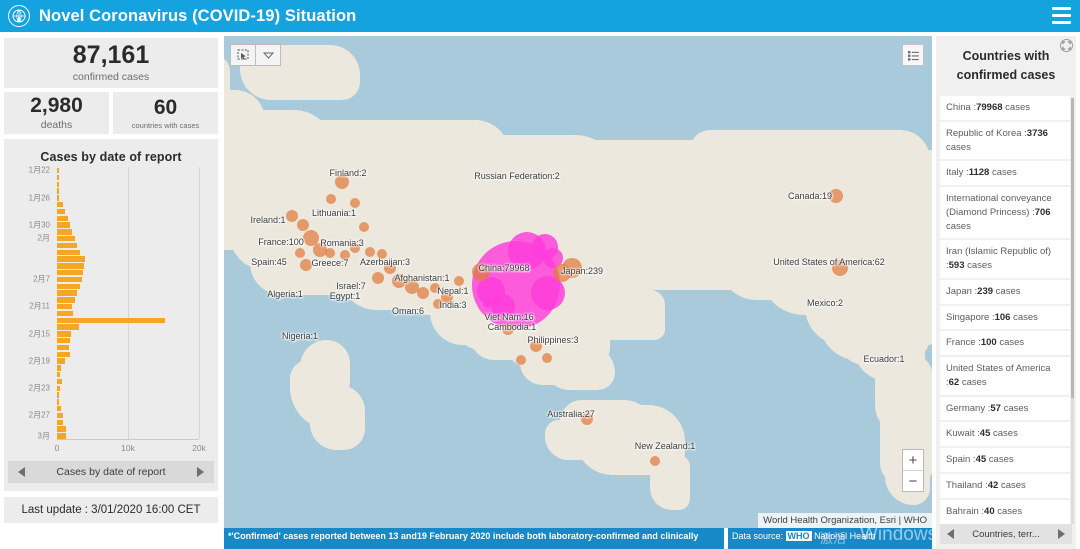 Image resolution: width=1080 pixels, height=549 pixels. I want to click on map-zoom-controls: + −, so click(913, 470).